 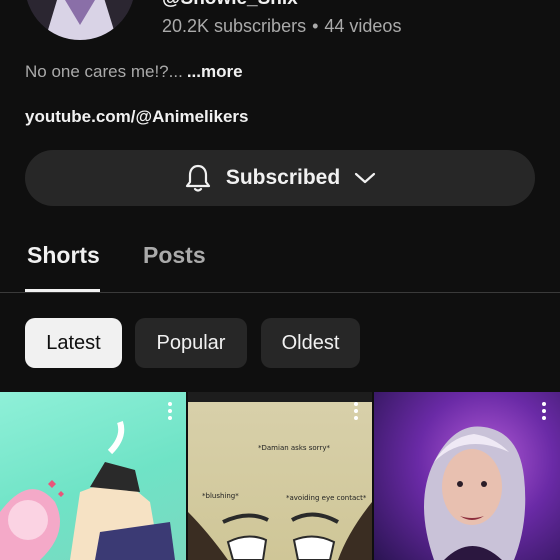 What do you see at coordinates (234, 26) in the screenshot?
I see `subscriber-count: 20.2K subscribers` at bounding box center [234, 26].